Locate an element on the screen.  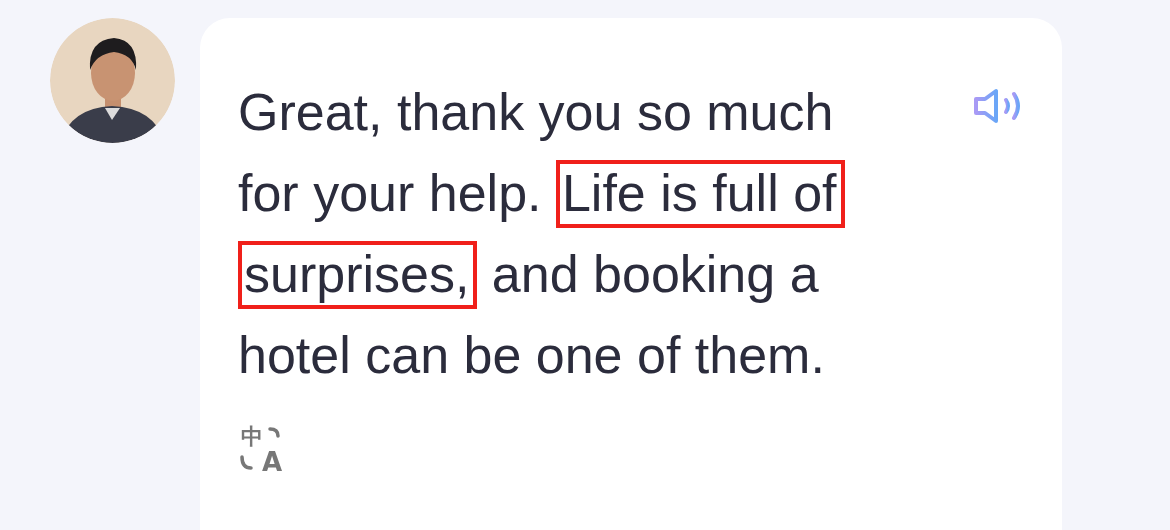
translate-button: 中 A is located at coordinates (264, 452).